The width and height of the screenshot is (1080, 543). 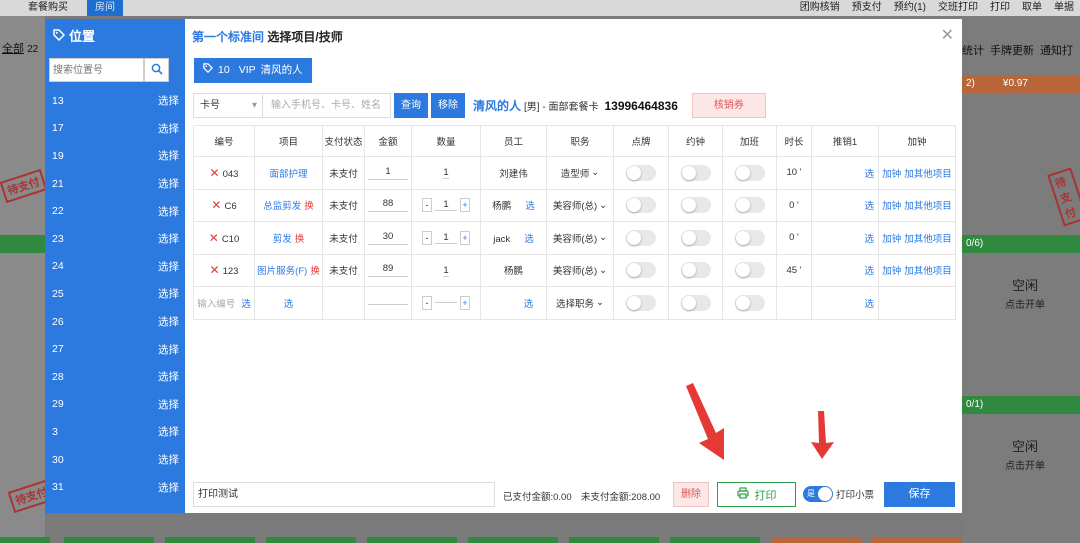 I want to click on item-name-link: 图片服务(F), so click(x=282, y=271).